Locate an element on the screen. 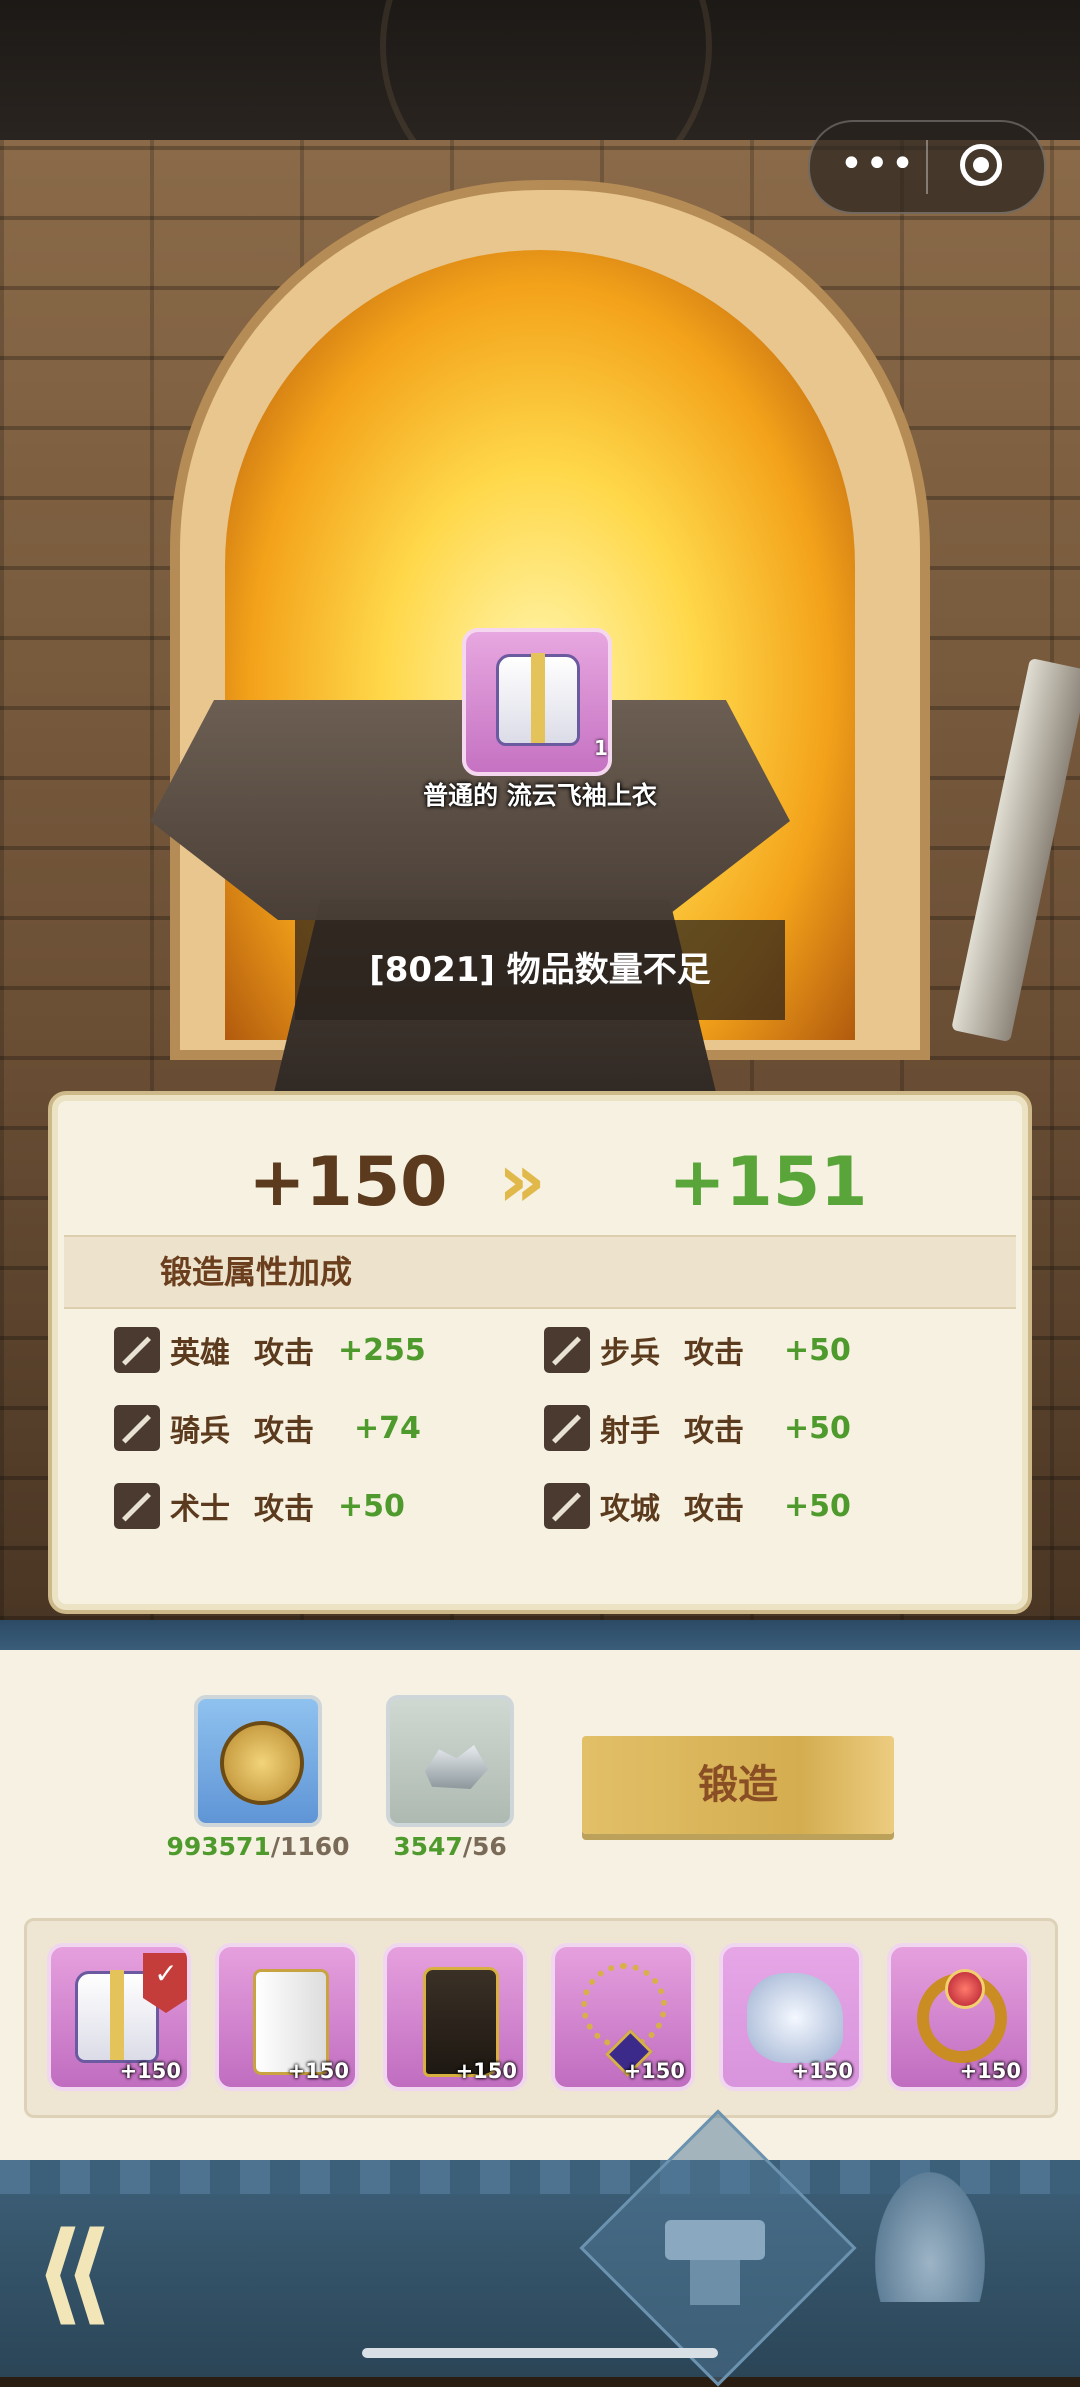 Image resolution: width=1080 pixels, height=2387 pixels. stat-unit: 射手 is located at coordinates (630, 1431).